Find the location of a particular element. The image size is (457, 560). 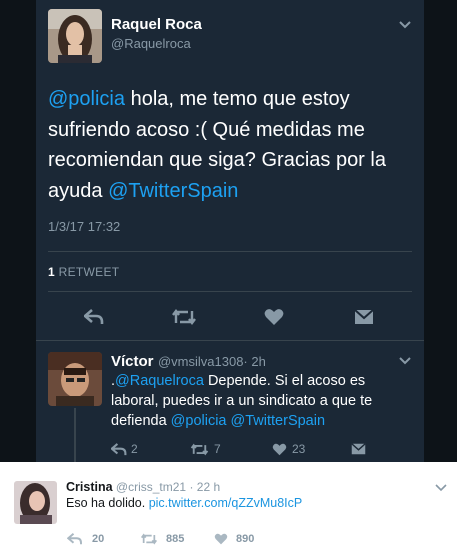

retweet-label: RETWEET is located at coordinates (87, 272).